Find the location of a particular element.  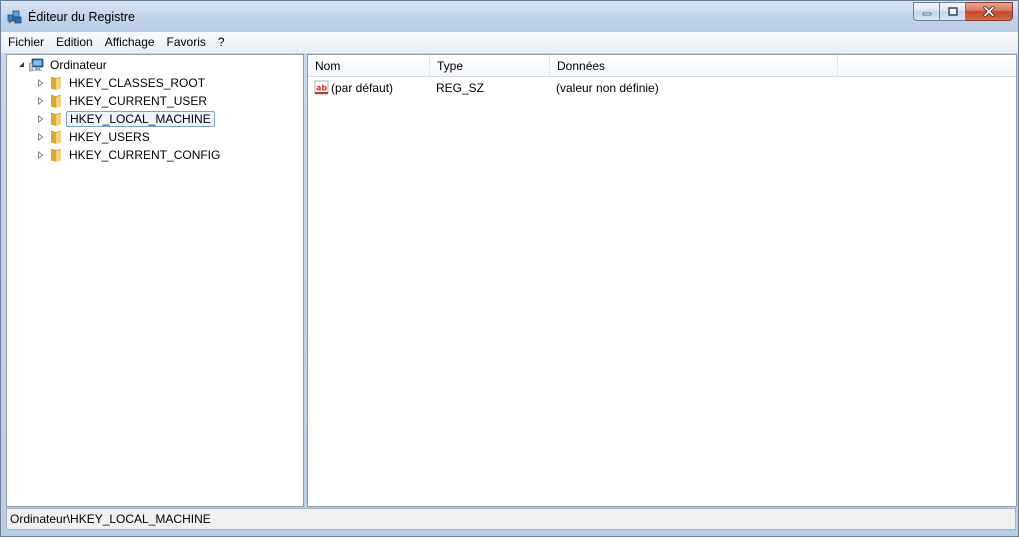

column-header-filler is located at coordinates (927, 66).